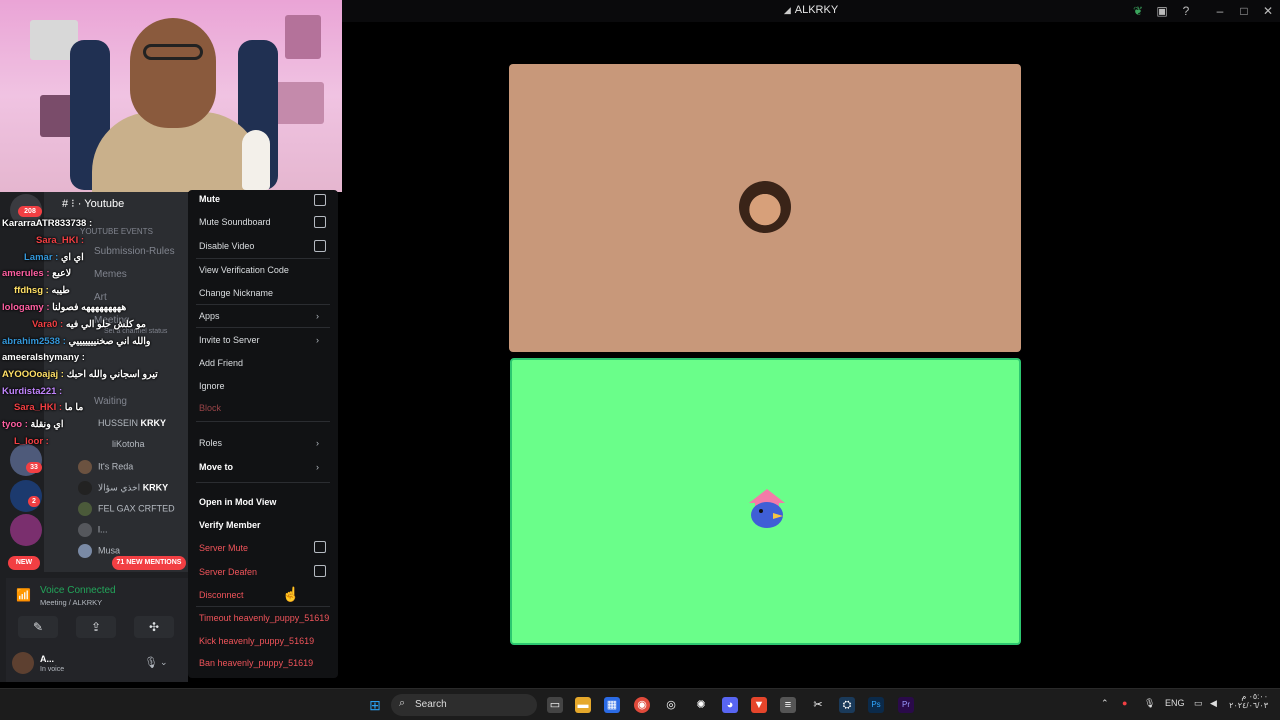  Describe the element at coordinates (555, 705) in the screenshot. I see `task-view-icon: ▭` at that location.